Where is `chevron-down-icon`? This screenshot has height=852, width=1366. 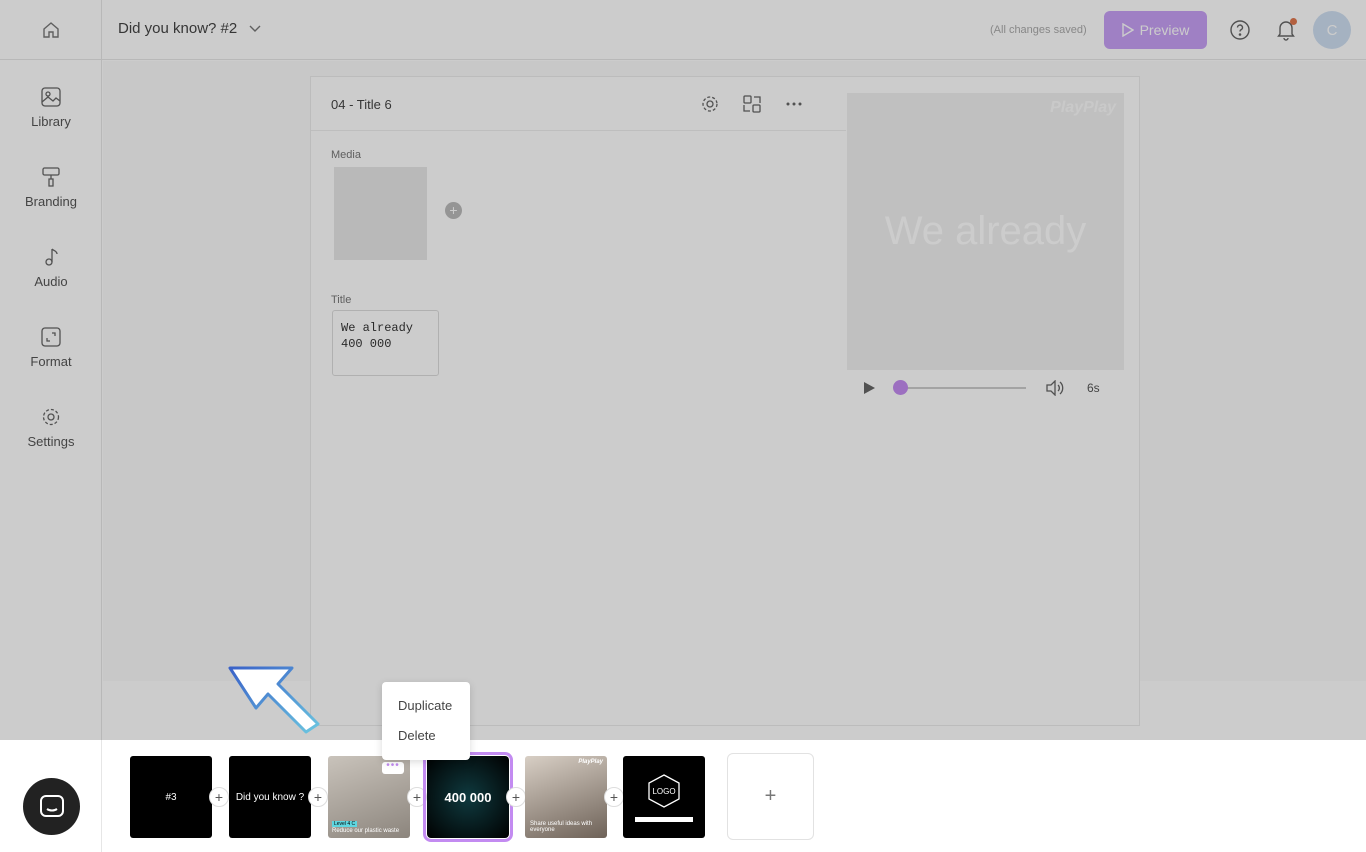 chevron-down-icon is located at coordinates (255, 28).